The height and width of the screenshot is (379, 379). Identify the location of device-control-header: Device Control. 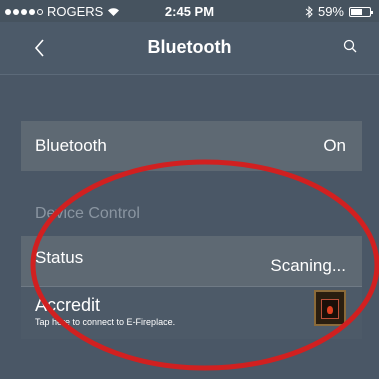
(87, 213).